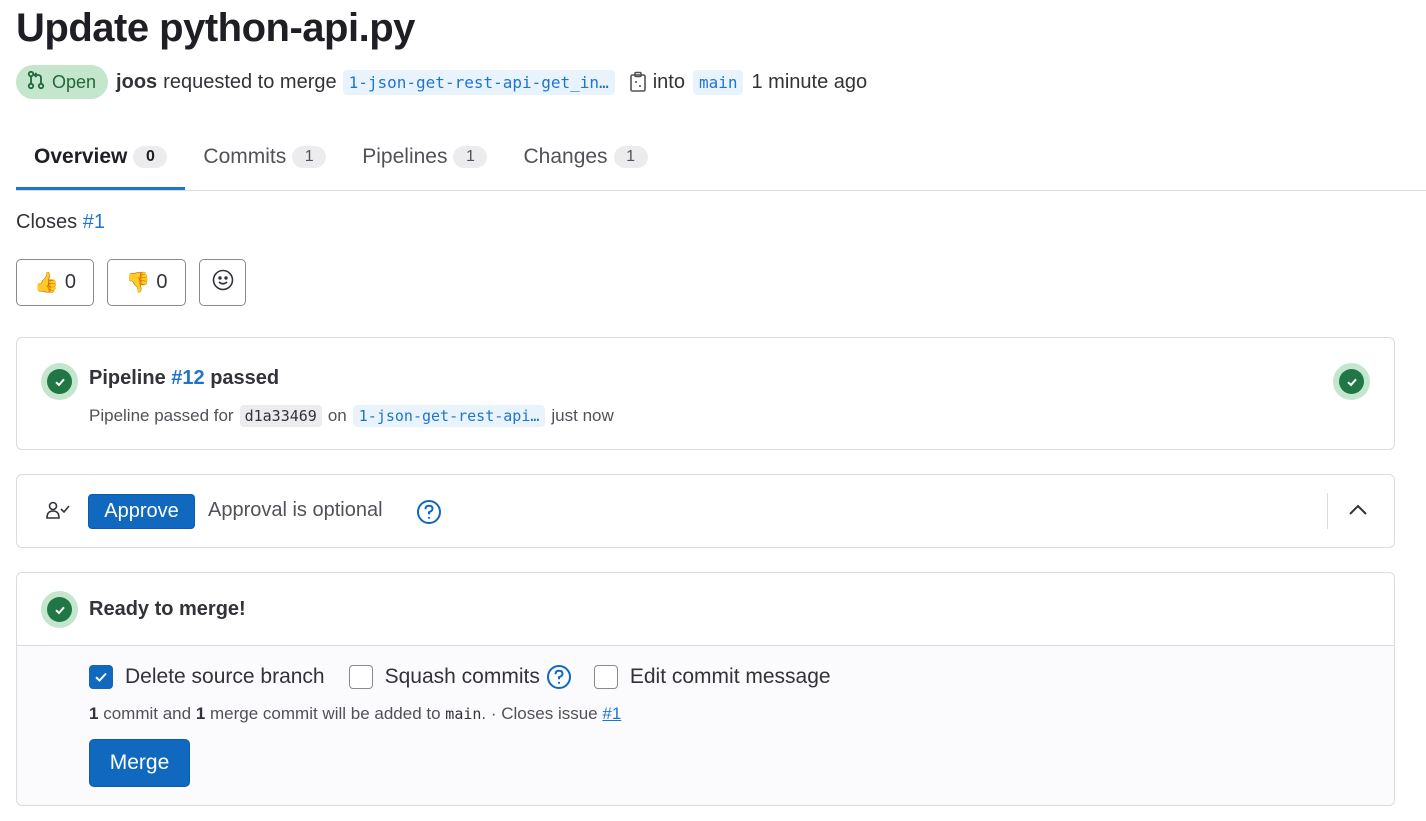 This screenshot has height=821, width=1426. I want to click on closes-issue-link: #1, so click(94, 222).